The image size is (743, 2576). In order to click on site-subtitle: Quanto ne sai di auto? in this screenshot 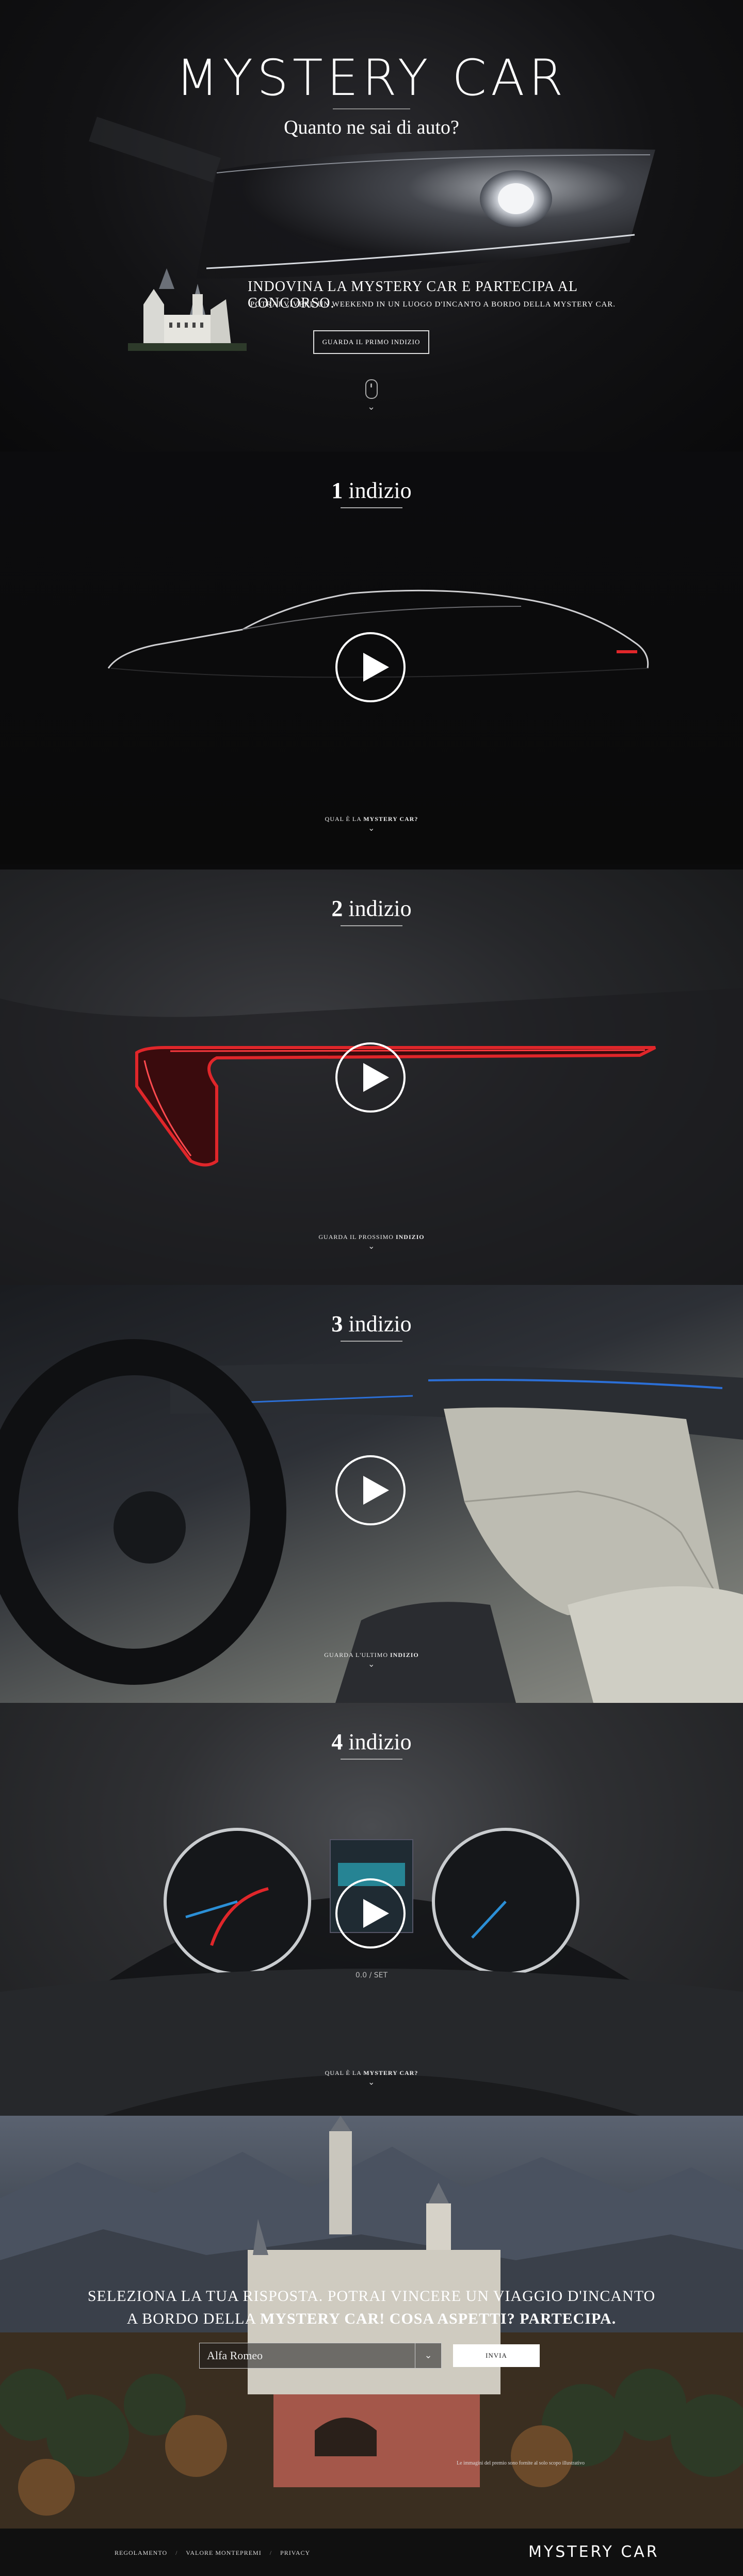, I will do `click(372, 128)`.